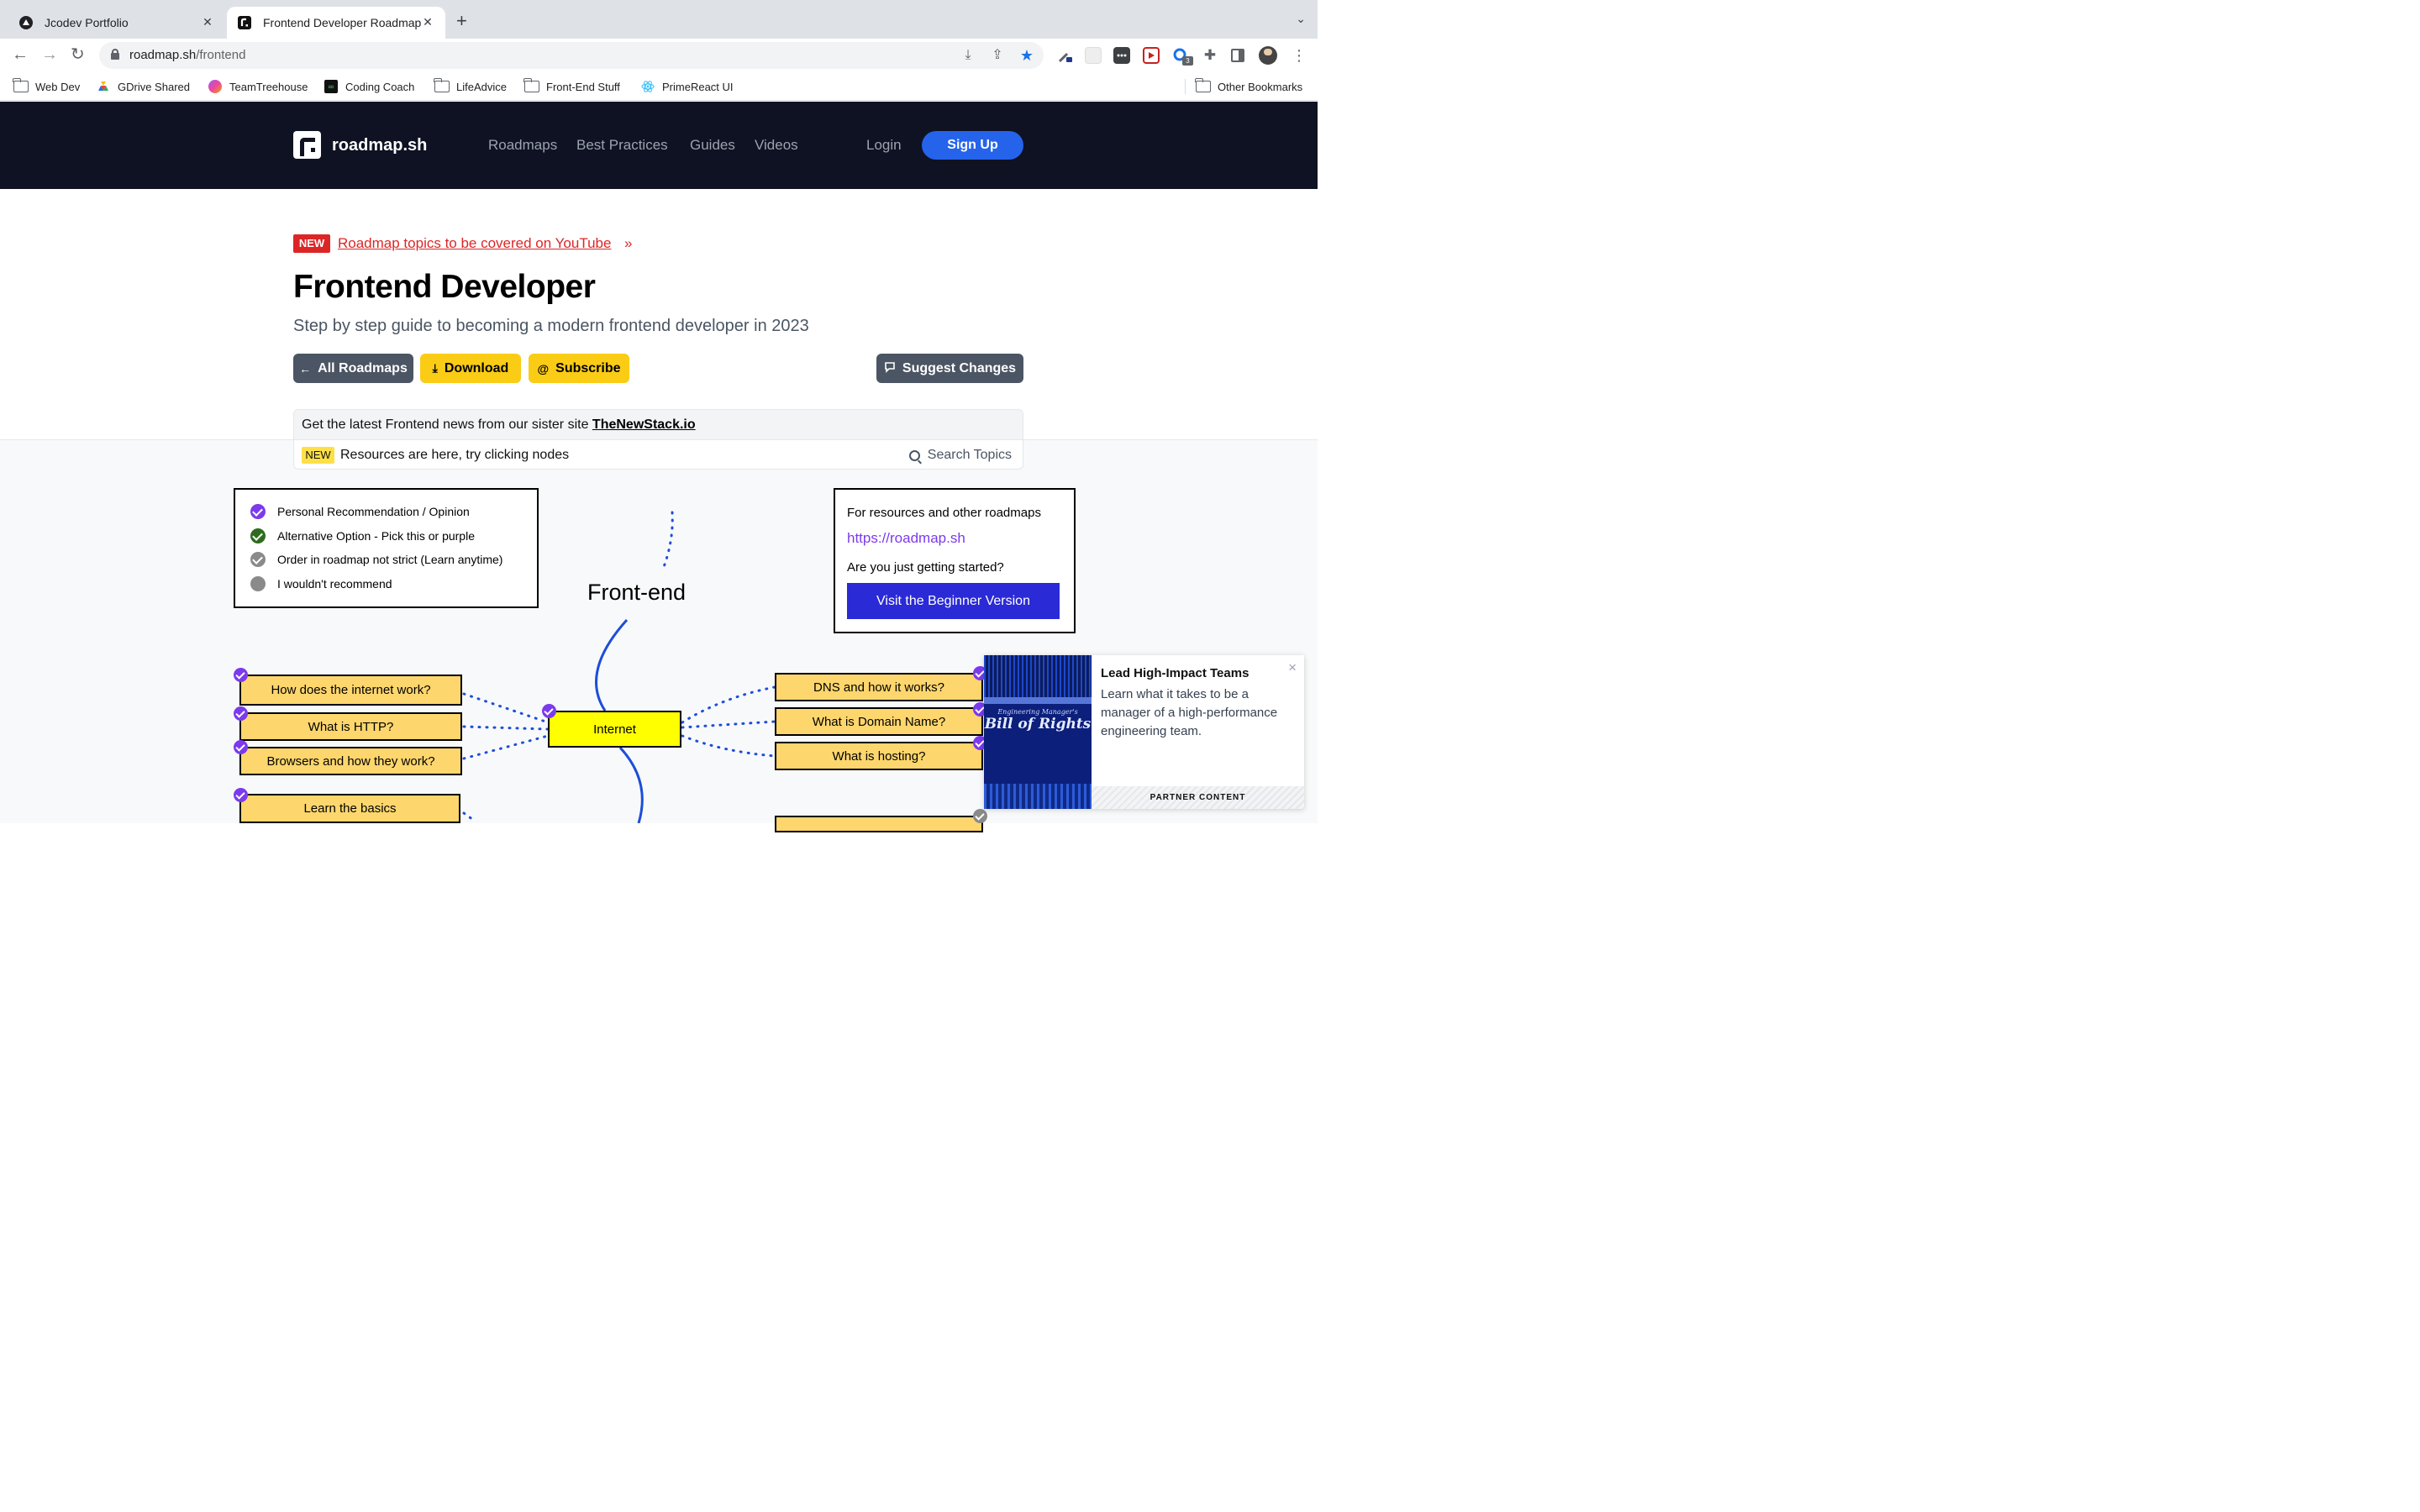 The height and width of the screenshot is (1512, 2420). What do you see at coordinates (879, 687) in the screenshot?
I see `node-dns: DNS and how it works?` at bounding box center [879, 687].